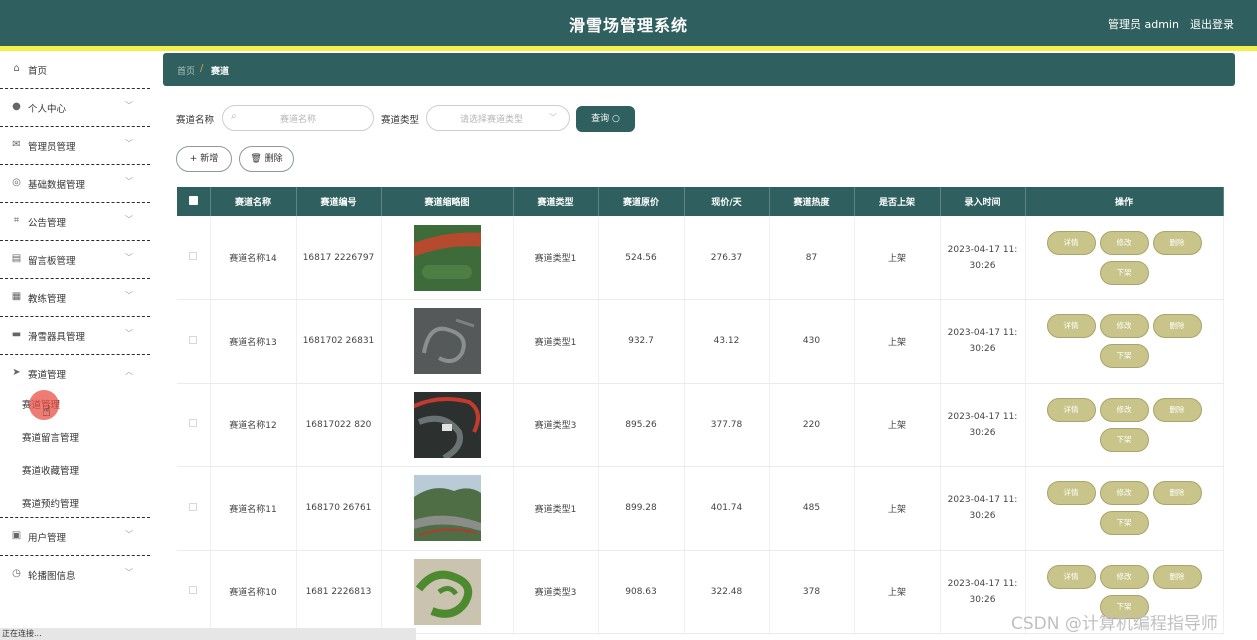  I want to click on select-all-checkbox, so click(193, 200).